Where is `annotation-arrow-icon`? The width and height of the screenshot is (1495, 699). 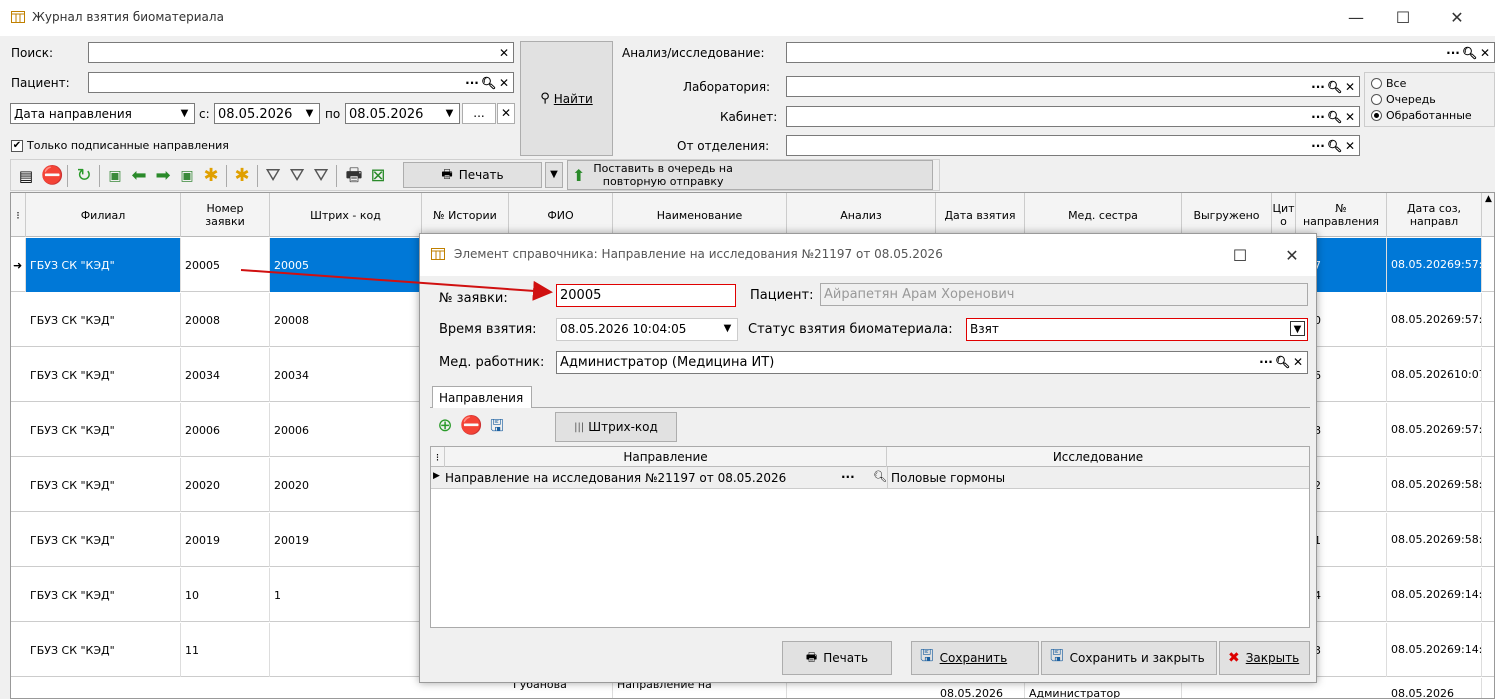
annotation-arrow-icon is located at coordinates (396, 285).